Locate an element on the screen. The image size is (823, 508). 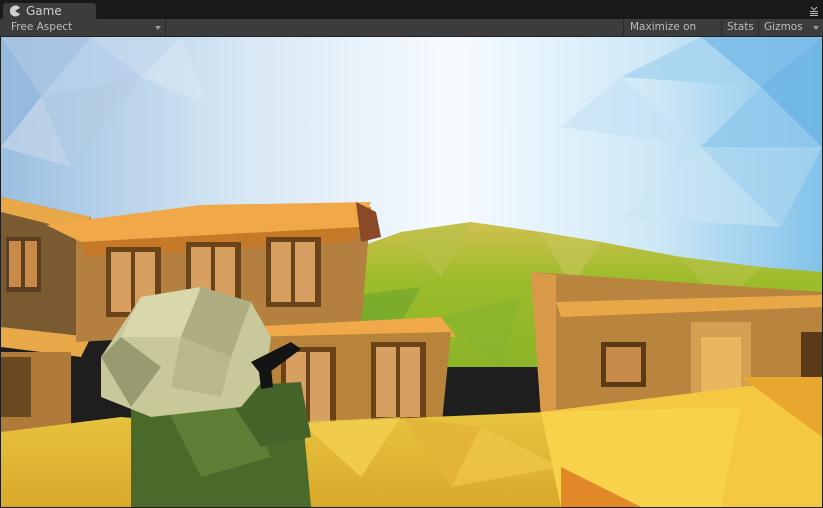
gizmos-label: Gizmos is located at coordinates (783, 27).